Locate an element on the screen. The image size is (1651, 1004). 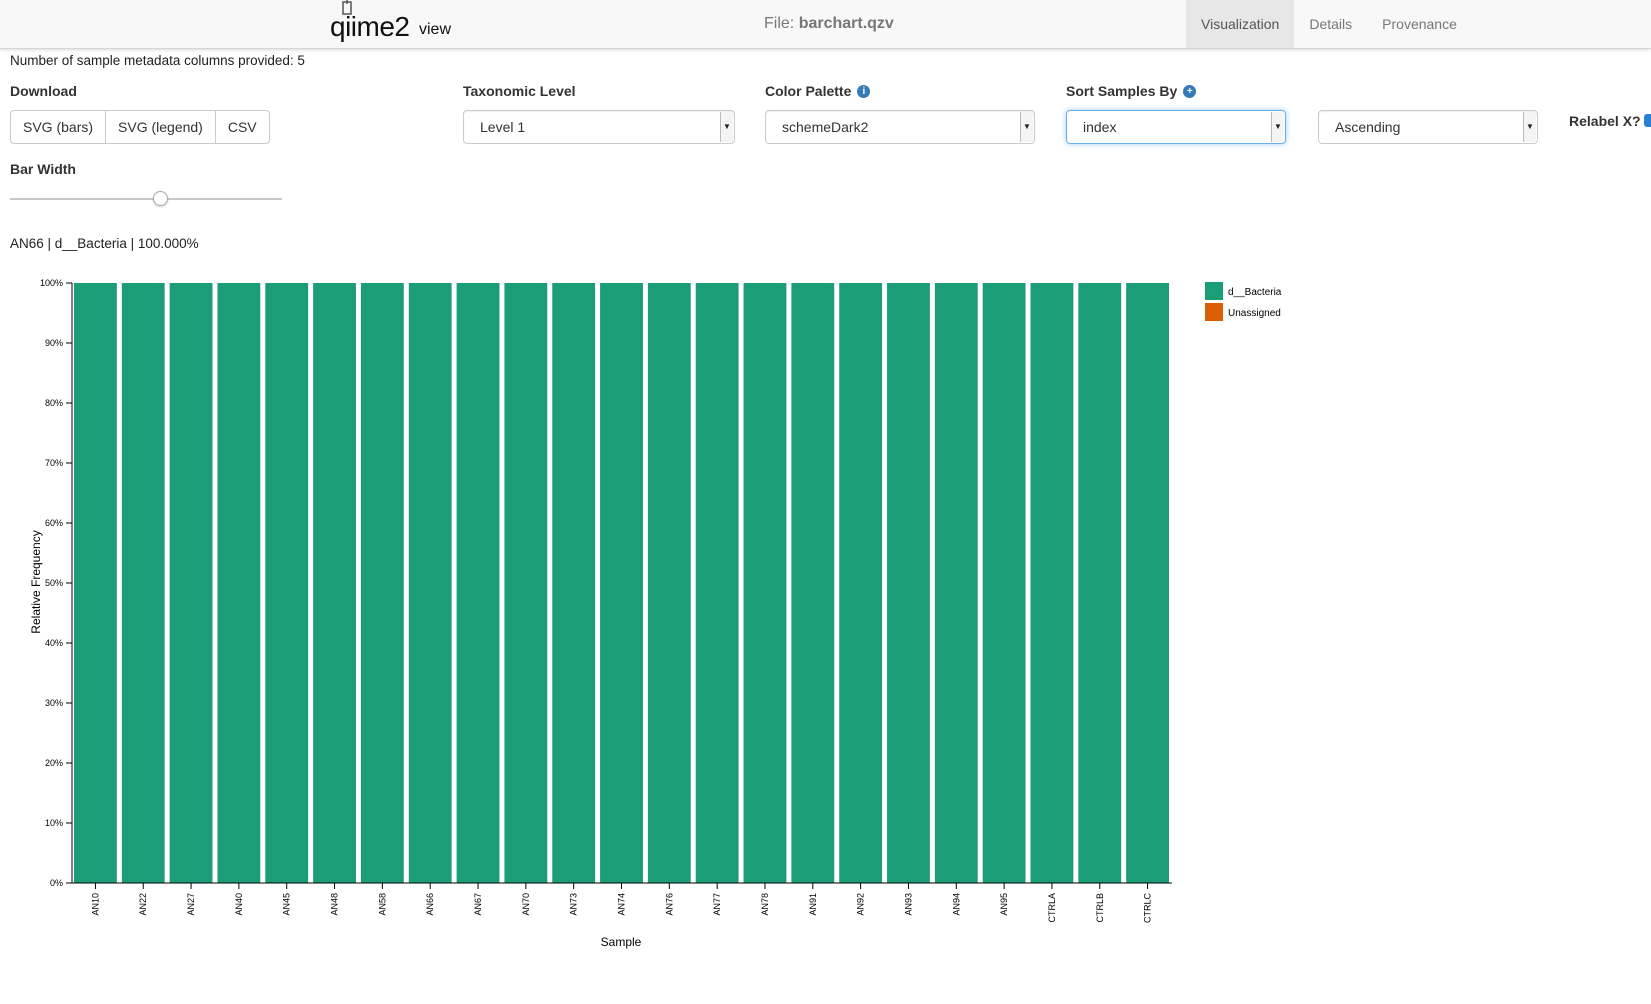
y-axis: 0% 10% 20% 30% 40% 50% 60% 70% 80% 90% 100% is located at coordinates (56, 583).